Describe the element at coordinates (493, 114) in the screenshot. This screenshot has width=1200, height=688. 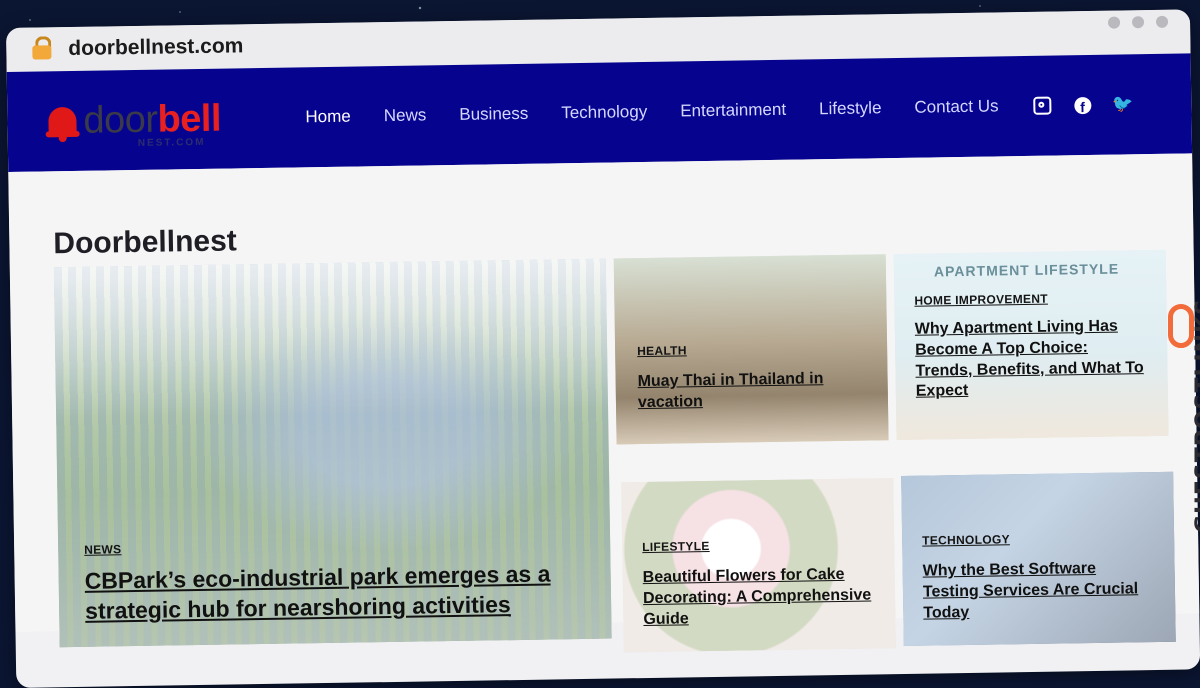
I see `nav-item-business: Business` at that location.